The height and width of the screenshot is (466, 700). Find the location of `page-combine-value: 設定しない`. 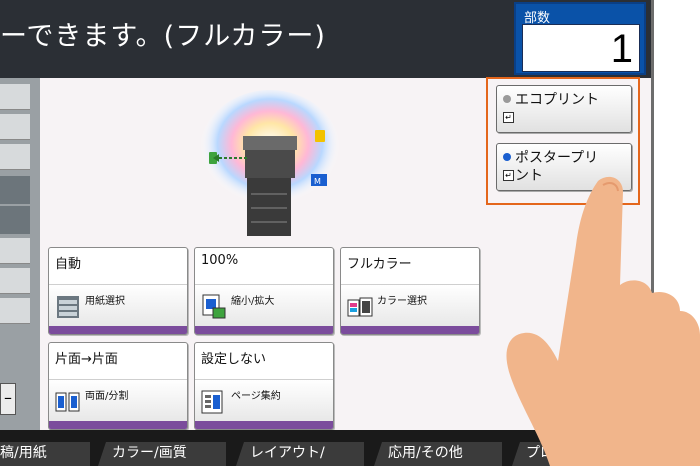

page-combine-value: 設定しない is located at coordinates (234, 359).